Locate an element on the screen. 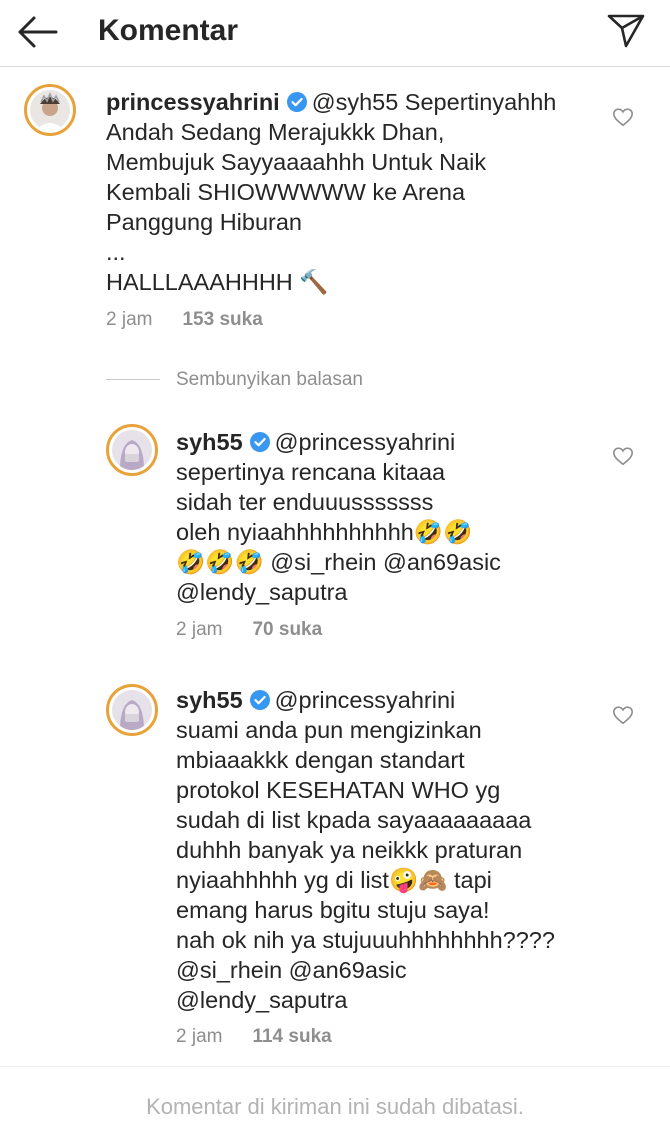 The width and height of the screenshot is (670, 1144). paper-plane-icon is located at coordinates (626, 31).